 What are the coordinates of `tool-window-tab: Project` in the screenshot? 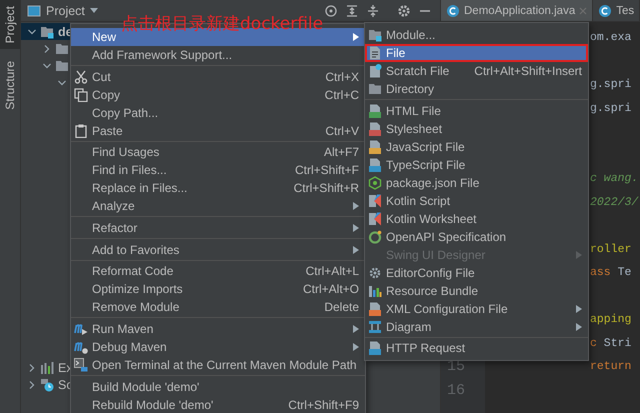 It's located at (10, 25).